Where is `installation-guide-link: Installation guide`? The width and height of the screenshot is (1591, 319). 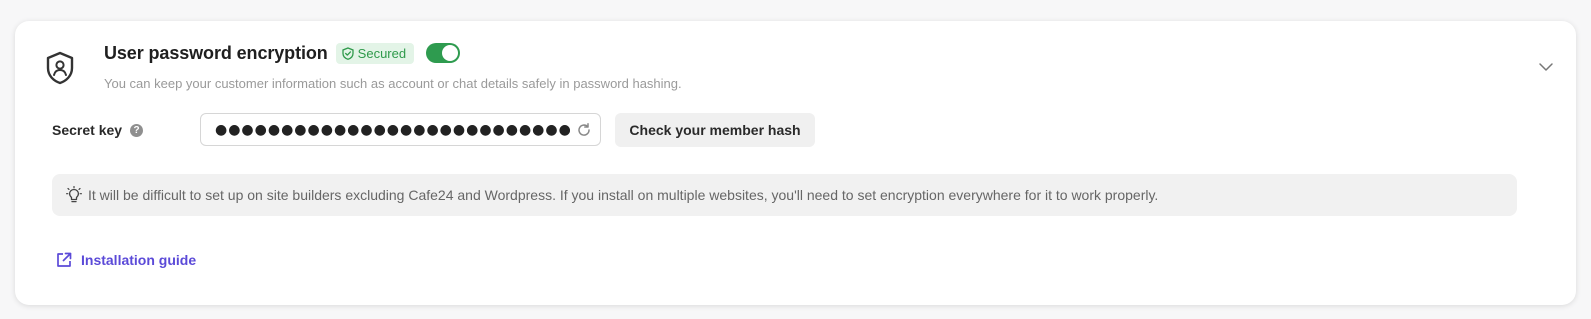
installation-guide-link: Installation guide is located at coordinates (125, 260).